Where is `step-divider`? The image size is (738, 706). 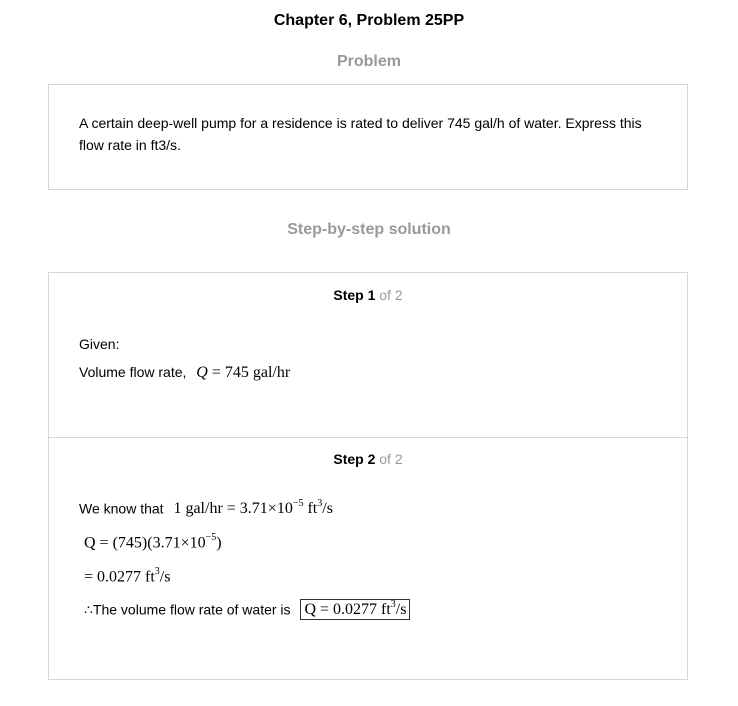 step-divider is located at coordinates (368, 437).